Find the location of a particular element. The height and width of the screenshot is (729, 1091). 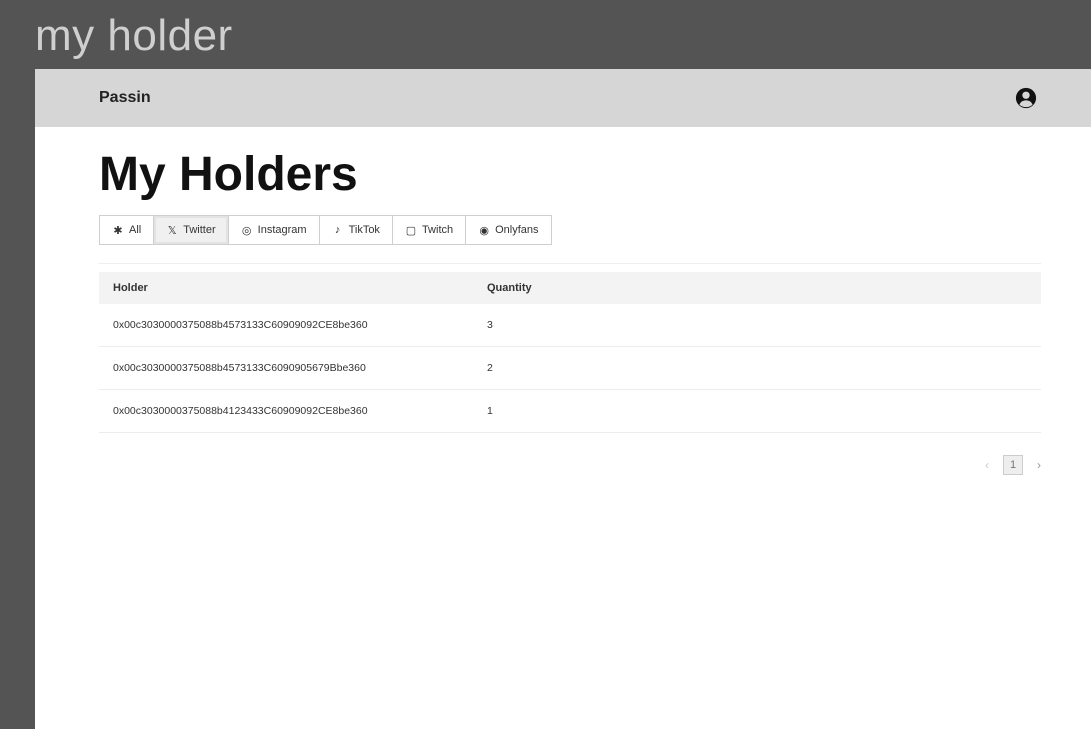

filter-all-button: ✱ All is located at coordinates (127, 230).